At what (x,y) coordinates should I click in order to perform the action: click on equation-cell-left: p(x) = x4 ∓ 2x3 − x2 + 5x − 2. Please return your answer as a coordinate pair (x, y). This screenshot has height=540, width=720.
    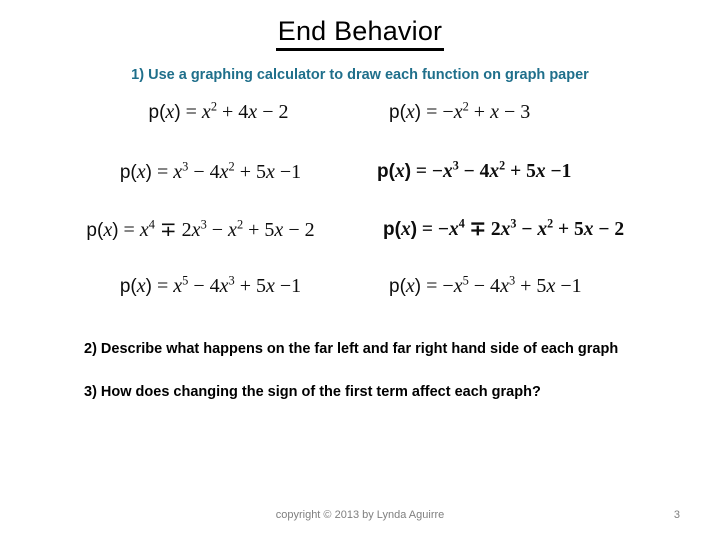
    Looking at the image, I should click on (202, 230).